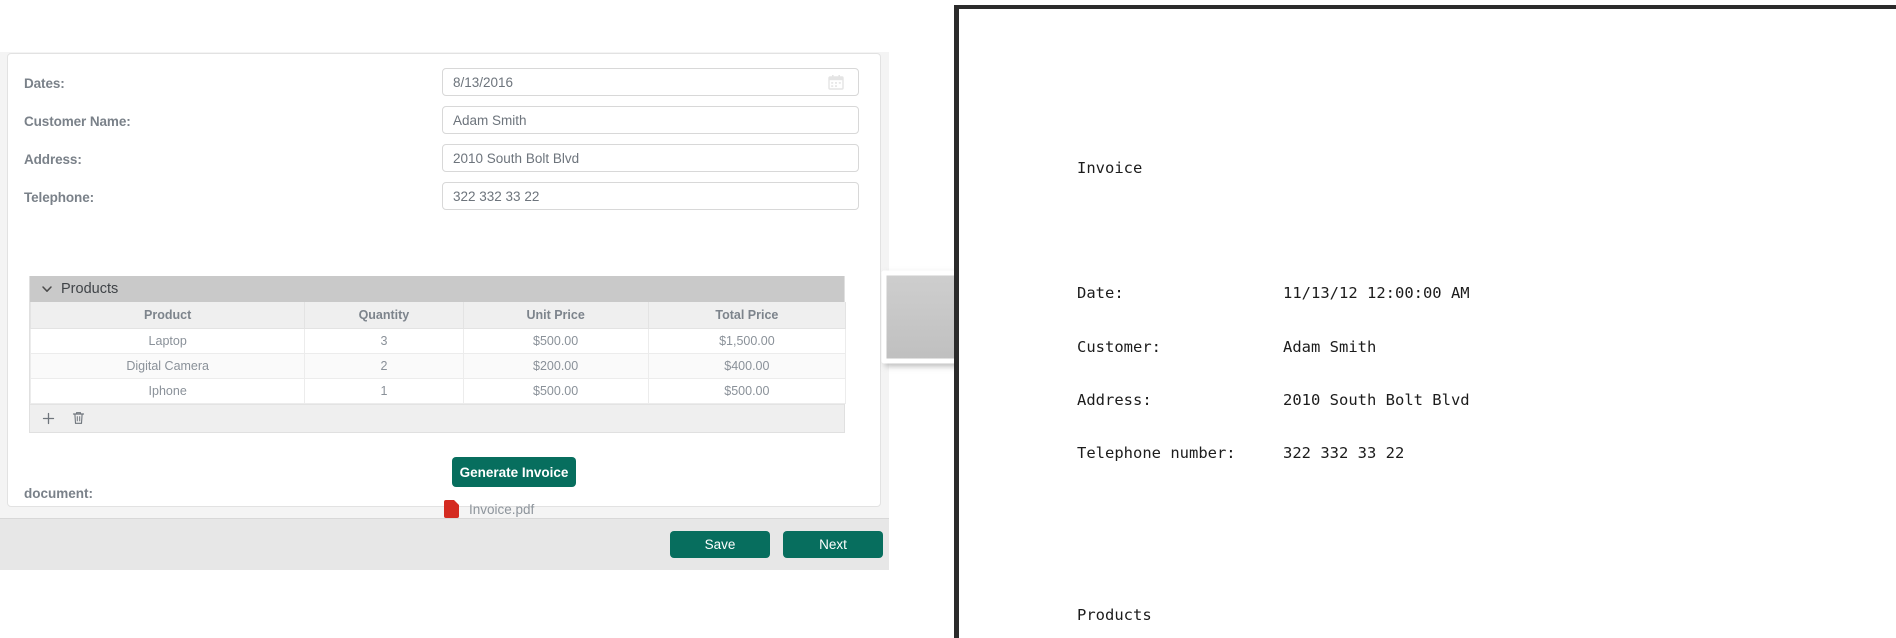 Image resolution: width=1896 pixels, height=638 pixels. Describe the element at coordinates (48, 418) in the screenshot. I see `plus-icon` at that location.